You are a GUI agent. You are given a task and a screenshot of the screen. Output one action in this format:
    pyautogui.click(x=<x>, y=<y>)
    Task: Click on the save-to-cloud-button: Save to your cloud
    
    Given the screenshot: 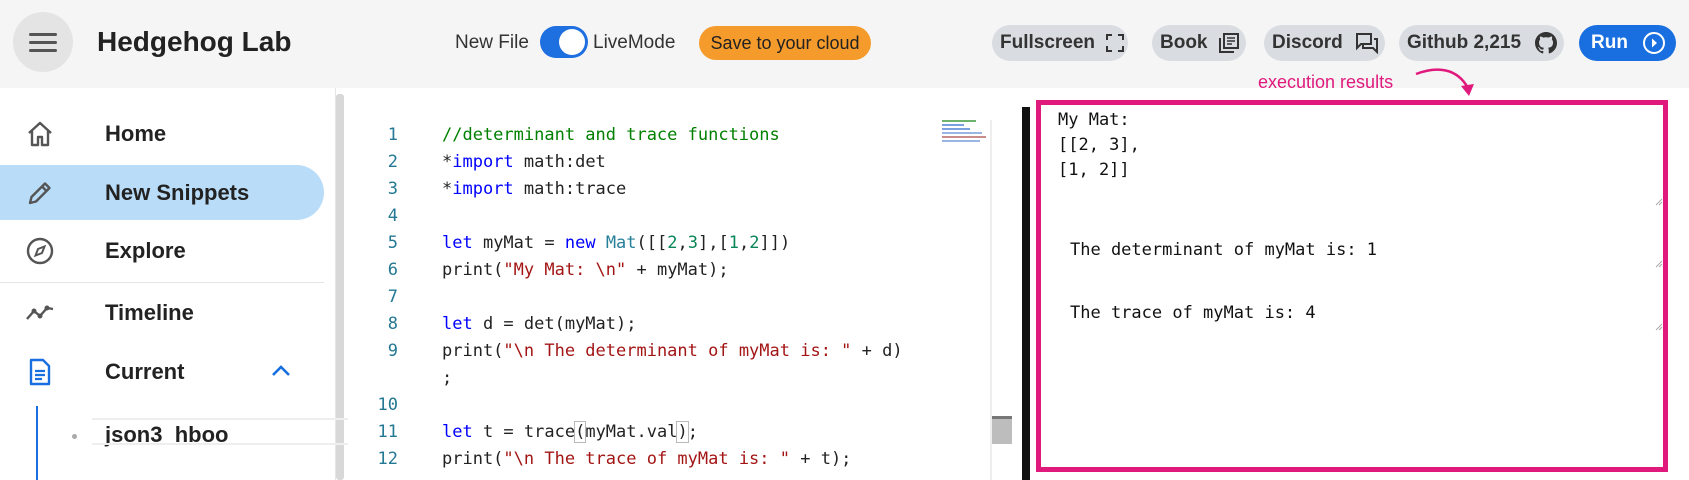 What is the action you would take?
    pyautogui.click(x=785, y=43)
    